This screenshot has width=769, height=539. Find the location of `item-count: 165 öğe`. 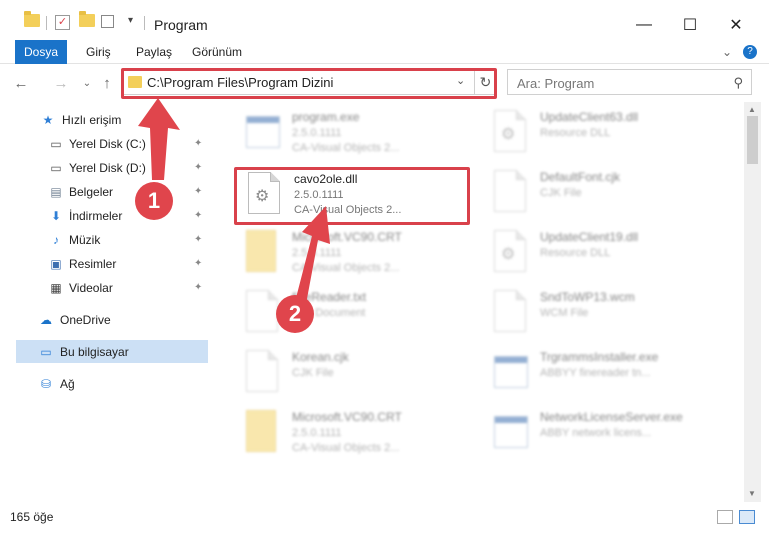

item-count: 165 öğe is located at coordinates (32, 517).